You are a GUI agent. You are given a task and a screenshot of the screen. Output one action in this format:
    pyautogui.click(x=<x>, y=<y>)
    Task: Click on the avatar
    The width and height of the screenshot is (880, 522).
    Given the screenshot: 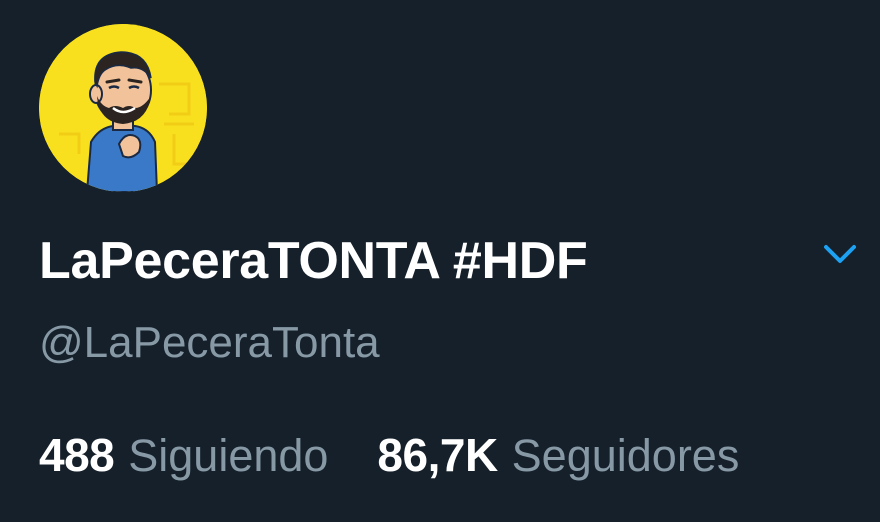 What is the action you would take?
    pyautogui.click(x=123, y=108)
    